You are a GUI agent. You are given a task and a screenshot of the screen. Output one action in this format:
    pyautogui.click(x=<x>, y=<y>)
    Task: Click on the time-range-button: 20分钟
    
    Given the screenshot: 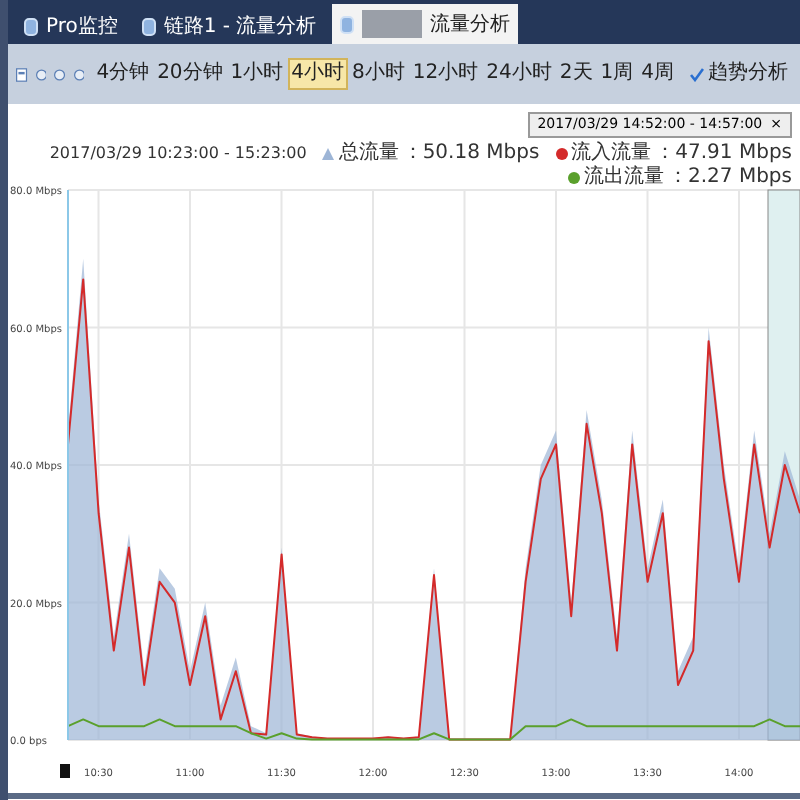 What is the action you would take?
    pyautogui.click(x=190, y=74)
    